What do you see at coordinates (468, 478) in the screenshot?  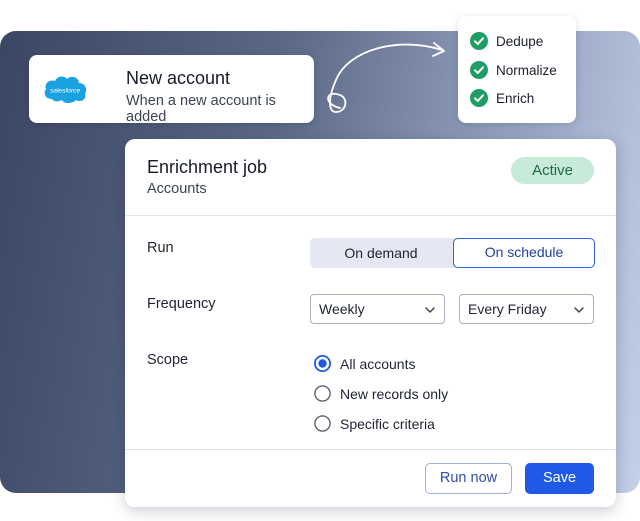 I see `run-now-button: Run now` at bounding box center [468, 478].